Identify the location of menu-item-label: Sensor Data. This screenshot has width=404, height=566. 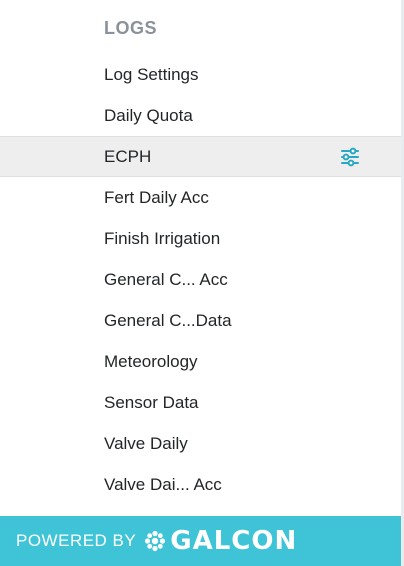
(151, 402).